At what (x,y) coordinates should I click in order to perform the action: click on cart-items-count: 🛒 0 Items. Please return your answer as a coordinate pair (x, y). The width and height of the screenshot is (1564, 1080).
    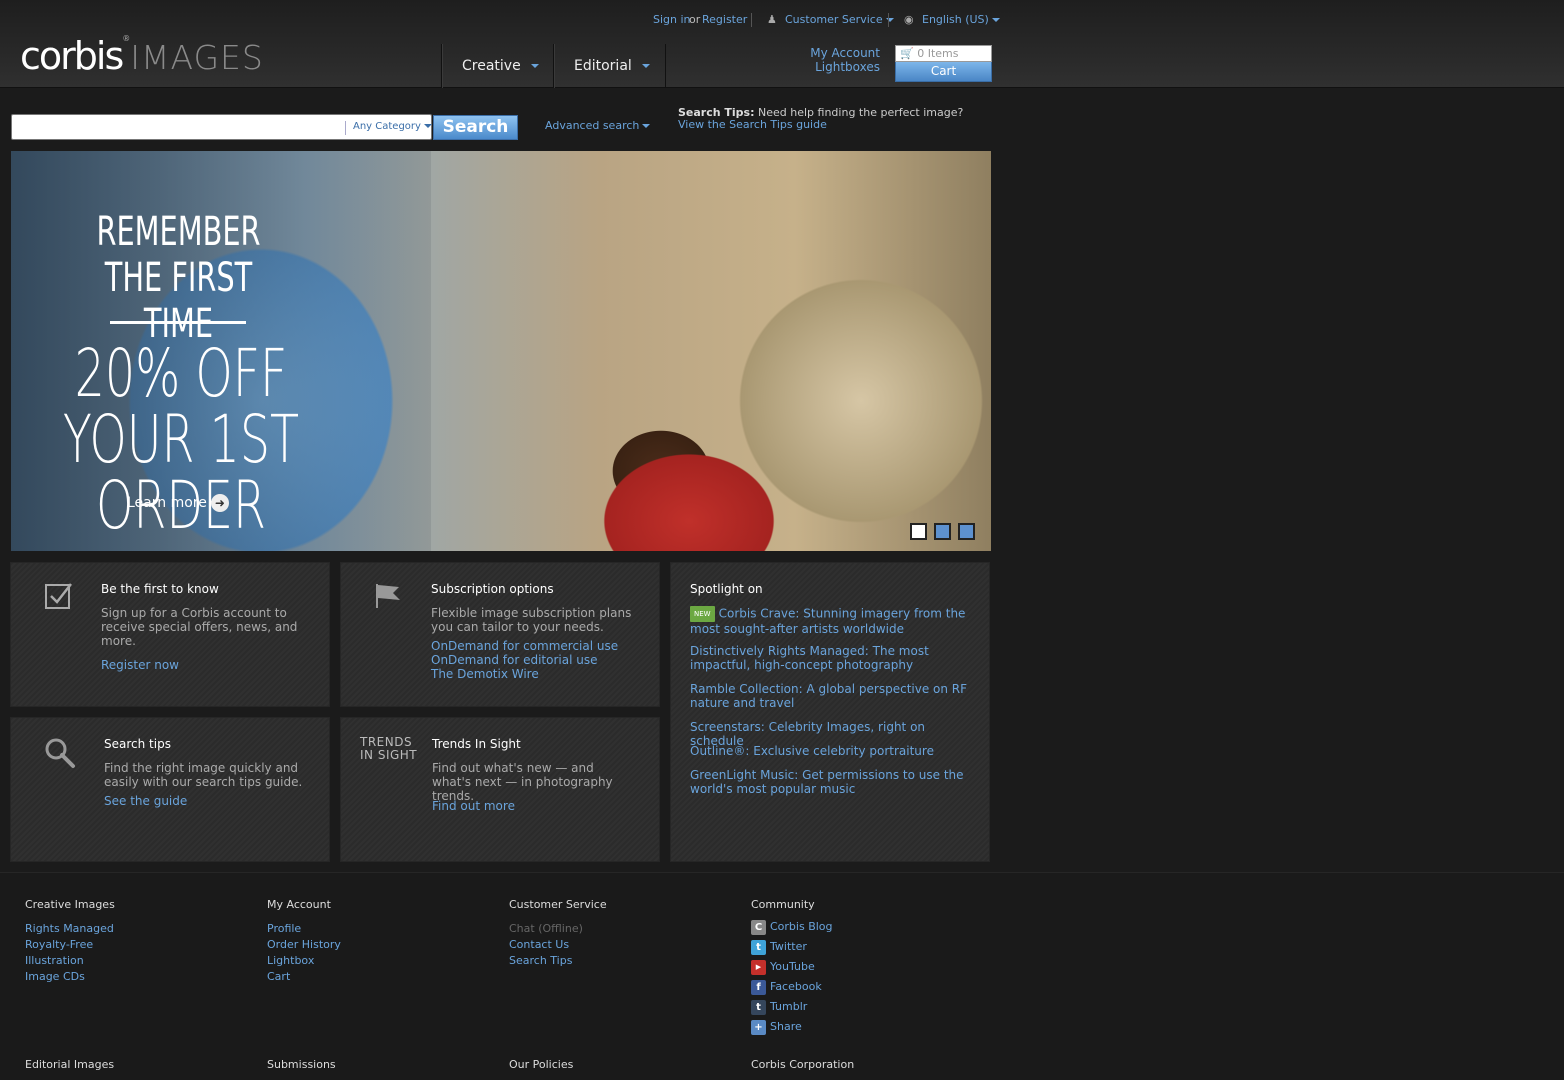
    Looking at the image, I should click on (943, 53).